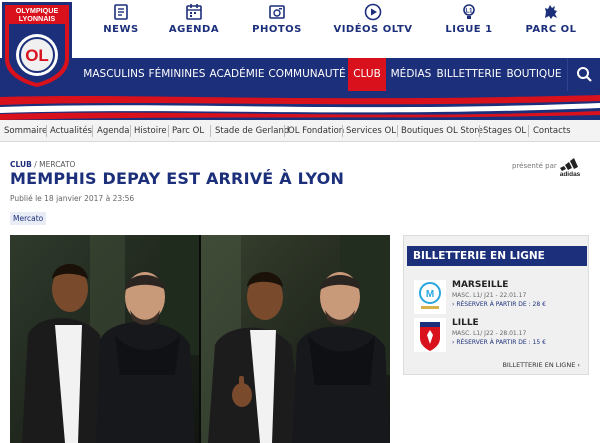 The image size is (600, 443). I want to click on nav-item-masculins: MASCULINS, so click(114, 74).